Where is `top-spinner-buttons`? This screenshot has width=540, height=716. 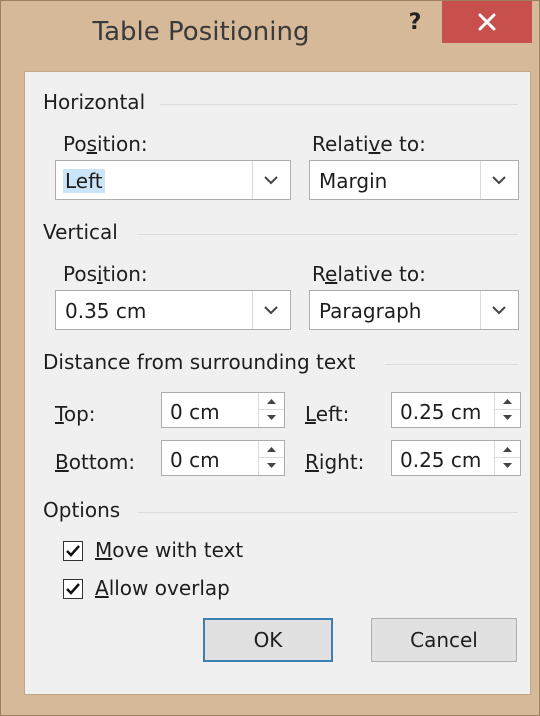 top-spinner-buttons is located at coordinates (271, 410).